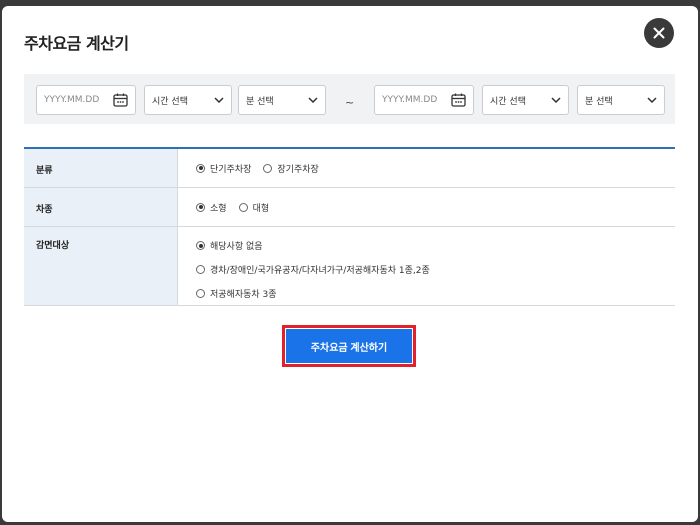  Describe the element at coordinates (621, 100) in the screenshot. I see `end-minute-select: 분 선택` at that location.